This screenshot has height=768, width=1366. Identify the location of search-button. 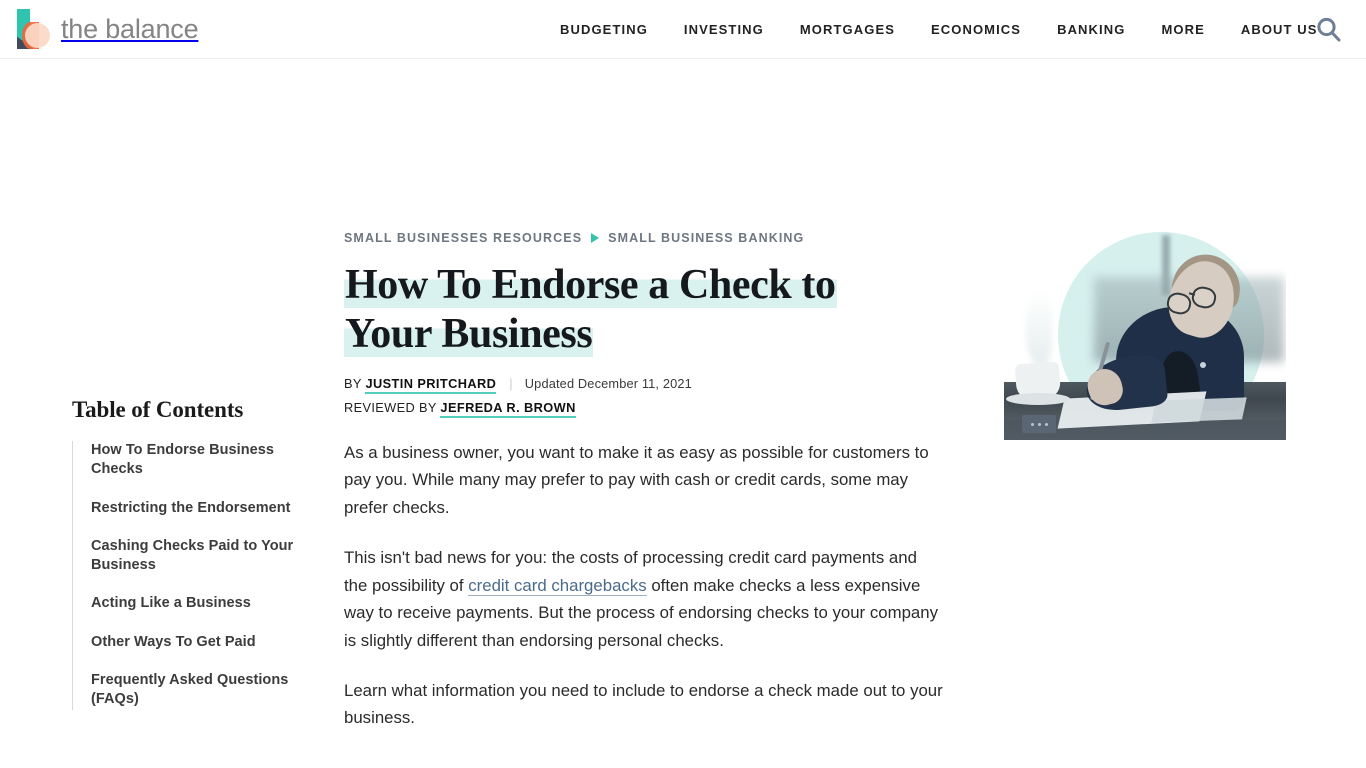
(1329, 30).